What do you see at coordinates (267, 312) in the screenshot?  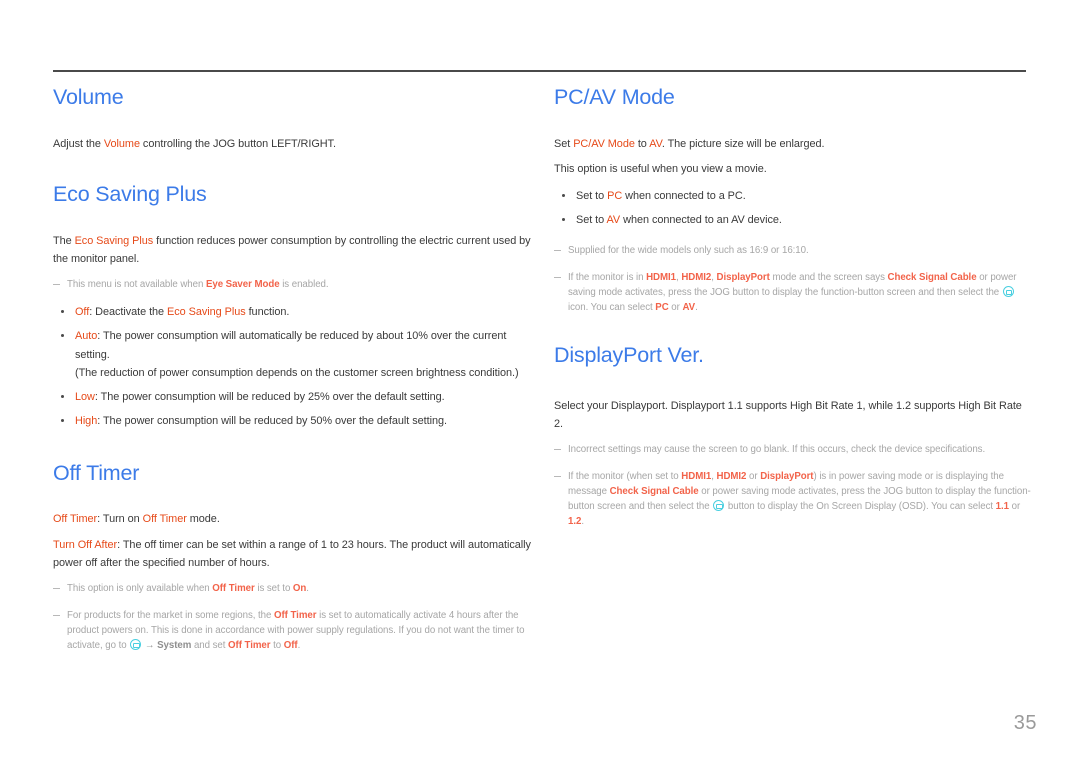 I see `text-run: function.` at bounding box center [267, 312].